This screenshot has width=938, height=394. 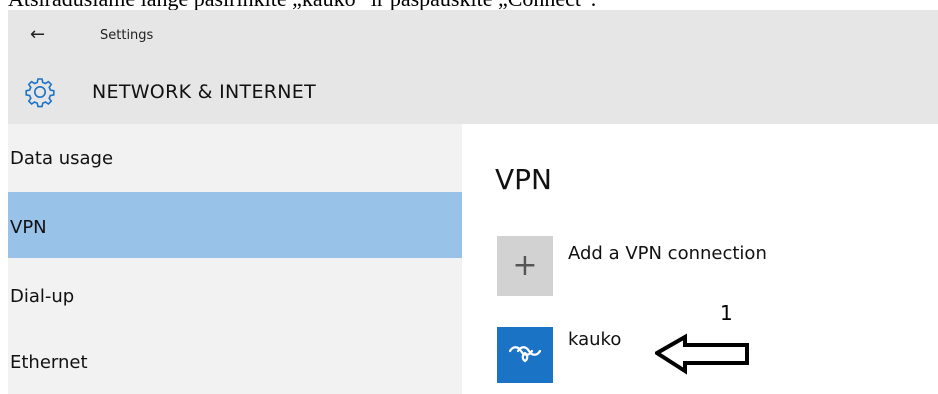 What do you see at coordinates (594, 339) in the screenshot?
I see `vpn-connection-name: kauko` at bounding box center [594, 339].